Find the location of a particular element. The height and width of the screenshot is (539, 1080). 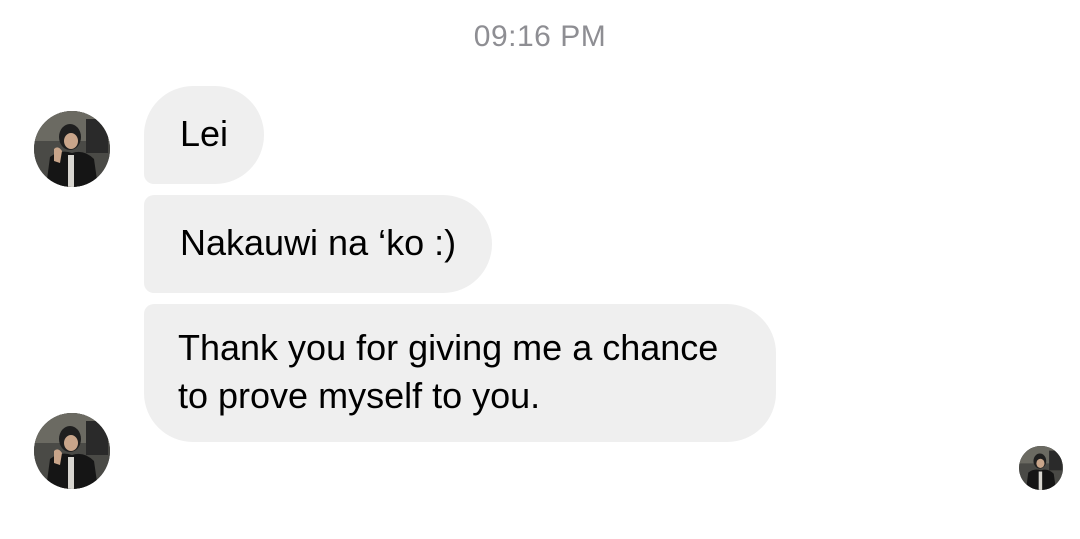

seen-avatar-icon is located at coordinates (1041, 468).